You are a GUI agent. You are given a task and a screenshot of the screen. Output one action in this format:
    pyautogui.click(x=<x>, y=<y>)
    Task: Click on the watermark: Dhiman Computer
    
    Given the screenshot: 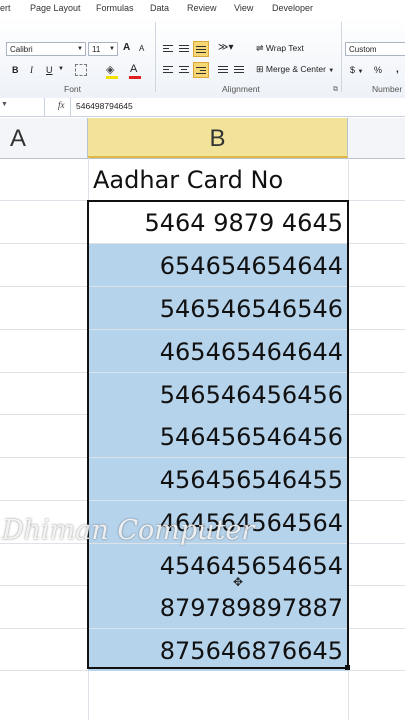 What is the action you would take?
    pyautogui.click(x=128, y=530)
    